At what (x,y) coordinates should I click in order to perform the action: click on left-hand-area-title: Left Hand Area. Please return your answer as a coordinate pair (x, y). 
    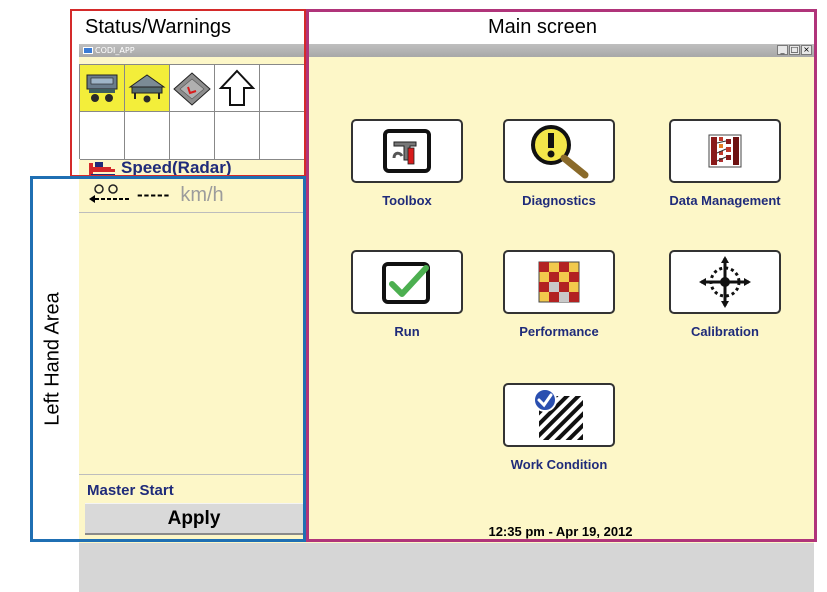
    Looking at the image, I should click on (52, 359).